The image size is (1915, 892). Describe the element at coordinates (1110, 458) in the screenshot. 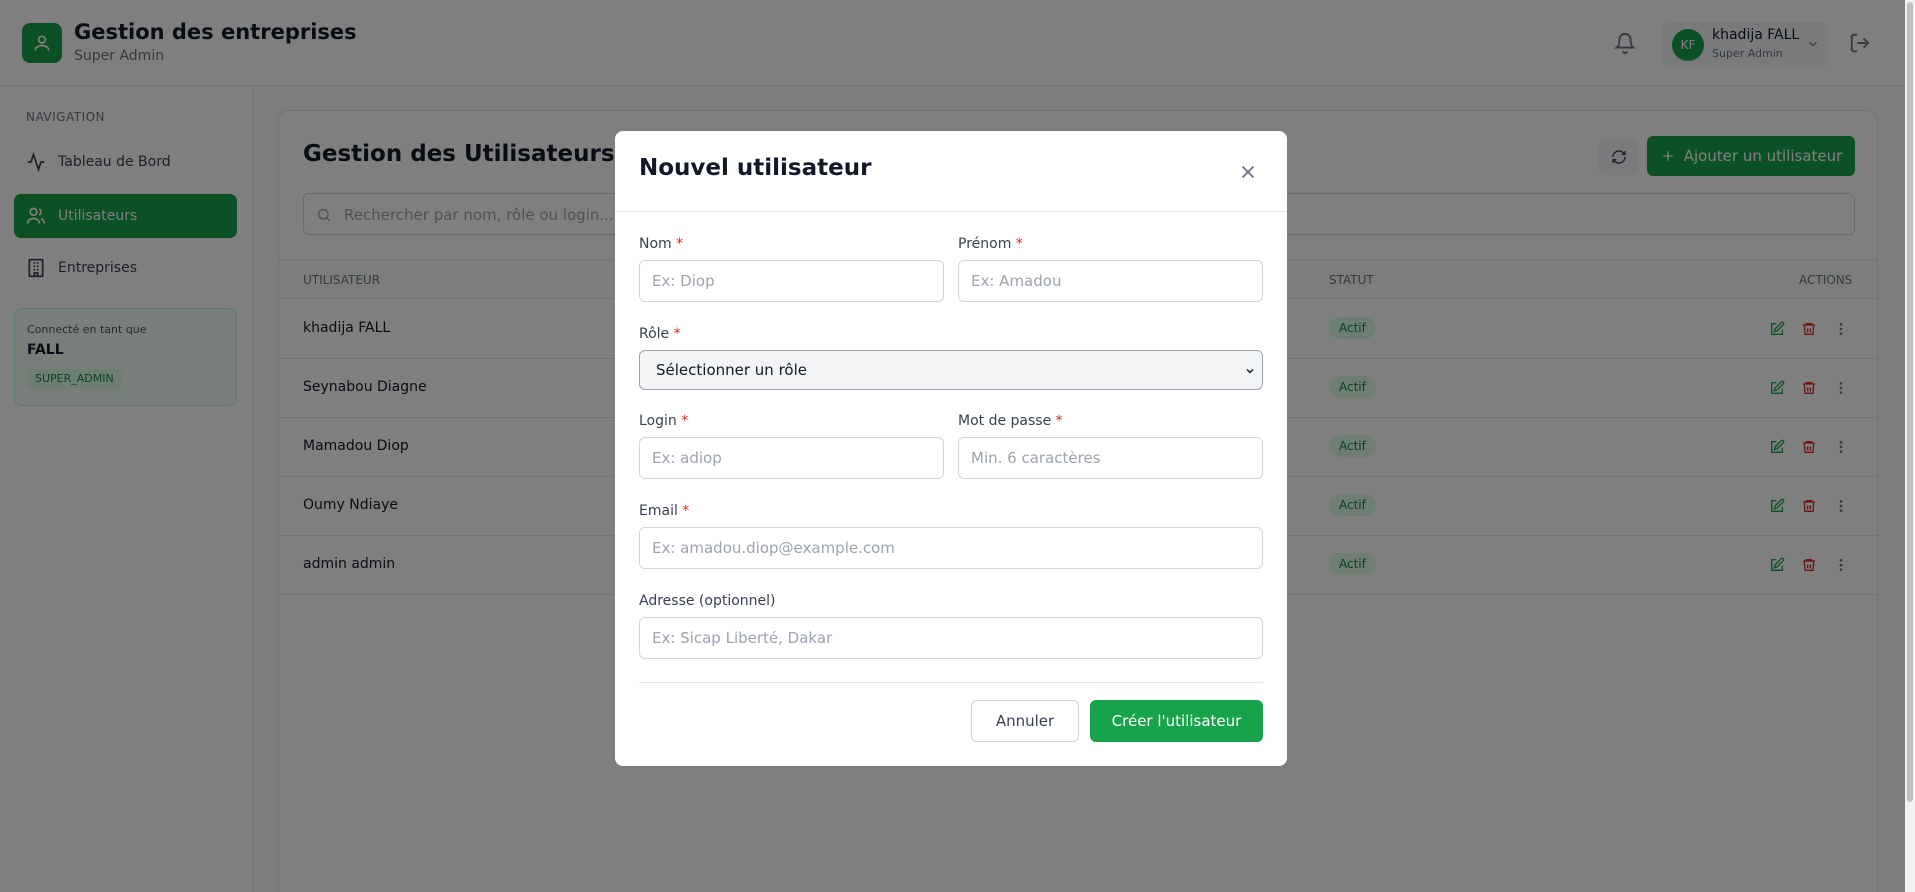

I see `password-field: Min. 6 caractères` at that location.